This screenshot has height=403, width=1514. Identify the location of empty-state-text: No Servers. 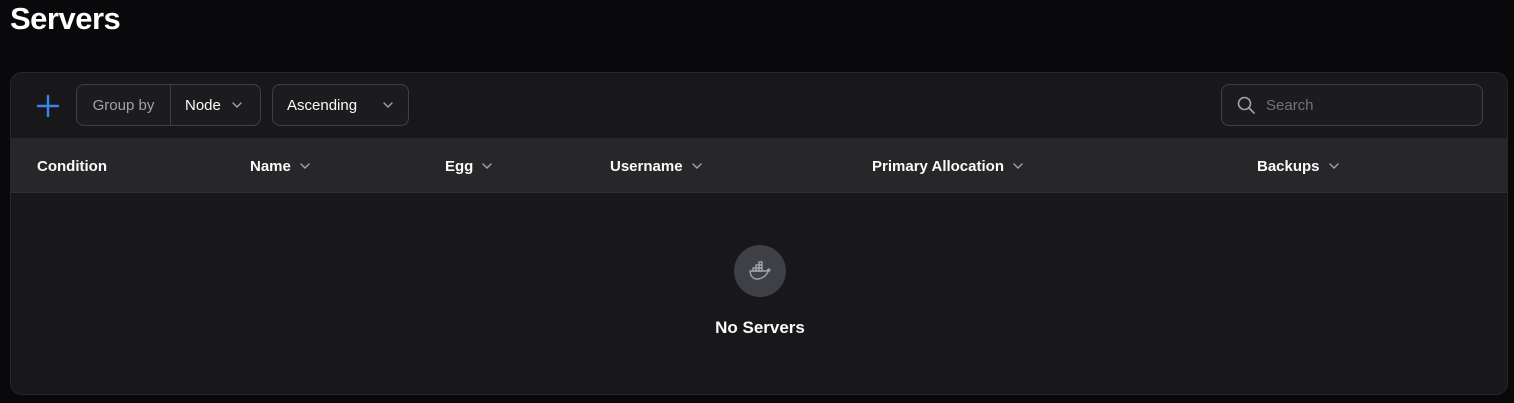
(760, 327).